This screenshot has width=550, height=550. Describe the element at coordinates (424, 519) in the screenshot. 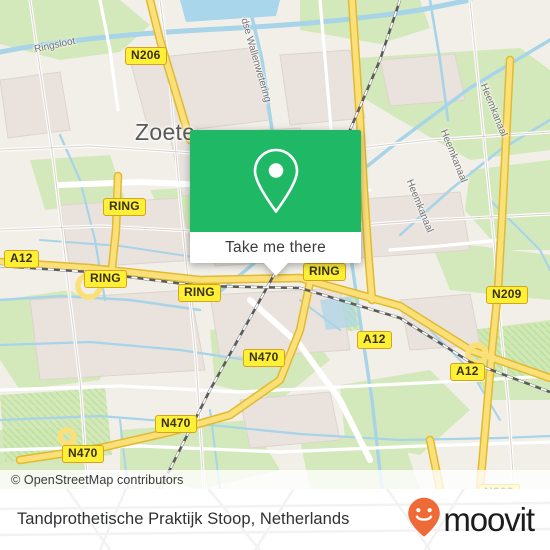

I see `moovit-pin-icon` at that location.